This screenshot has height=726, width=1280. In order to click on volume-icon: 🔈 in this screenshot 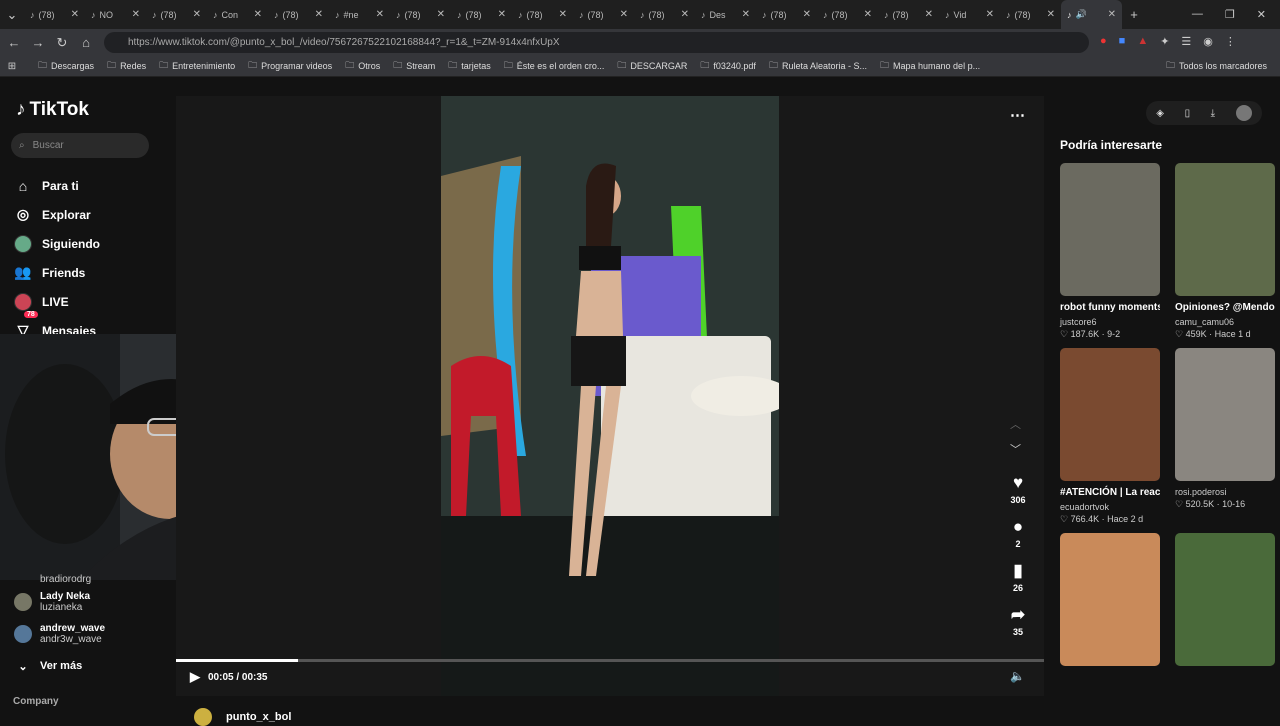, I will do `click(1017, 676)`.